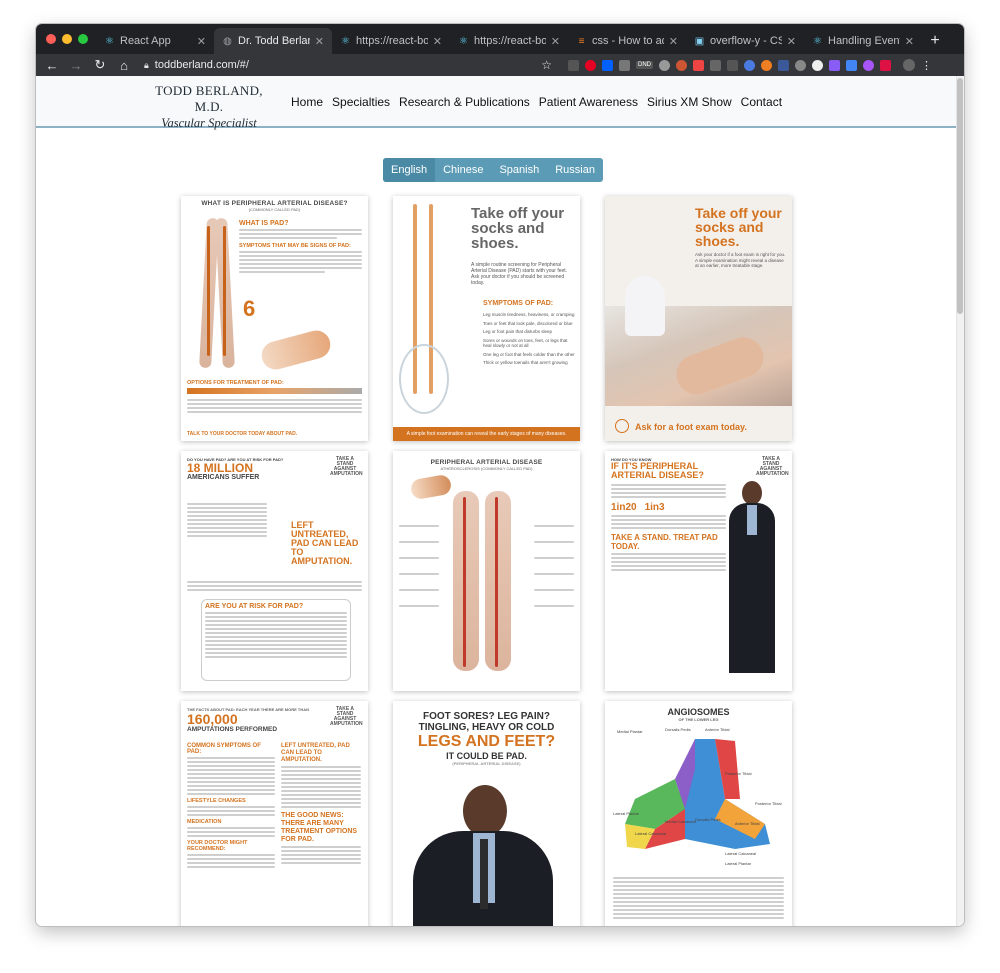 The height and width of the screenshot is (973, 1000). Describe the element at coordinates (664, 542) in the screenshot. I see `poster-cta: TAKE A STAND. TREAT PAD TODAY.` at that location.